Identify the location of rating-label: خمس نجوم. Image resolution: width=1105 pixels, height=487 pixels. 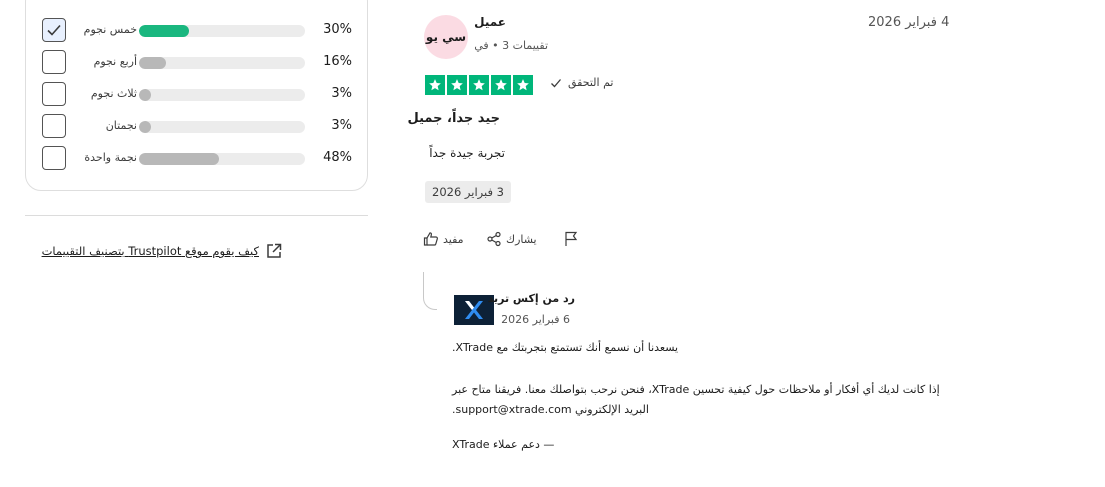
(110, 29).